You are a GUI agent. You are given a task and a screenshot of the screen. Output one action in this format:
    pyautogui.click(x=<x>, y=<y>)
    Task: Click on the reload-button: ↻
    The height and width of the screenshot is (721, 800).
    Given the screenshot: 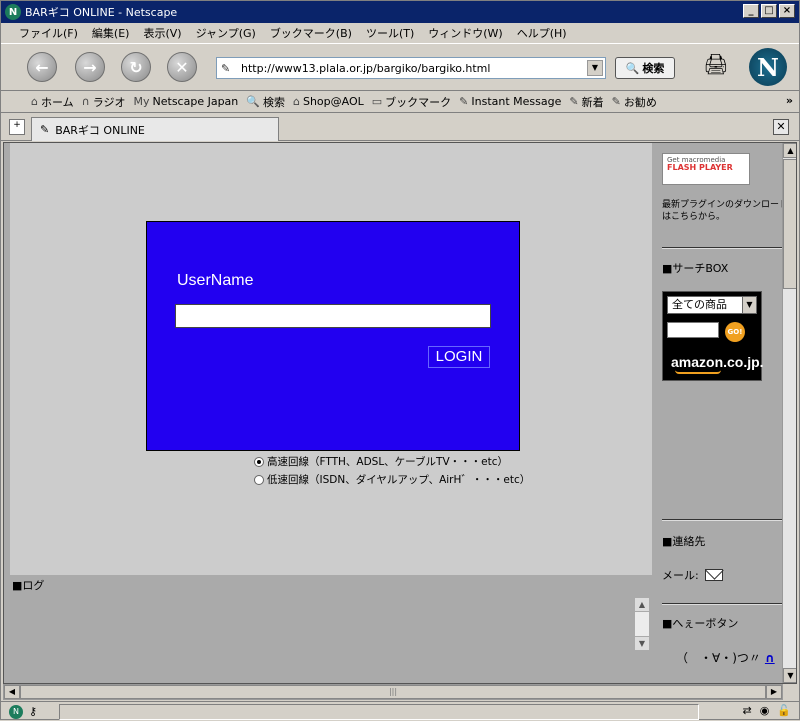 What is the action you would take?
    pyautogui.click(x=136, y=67)
    